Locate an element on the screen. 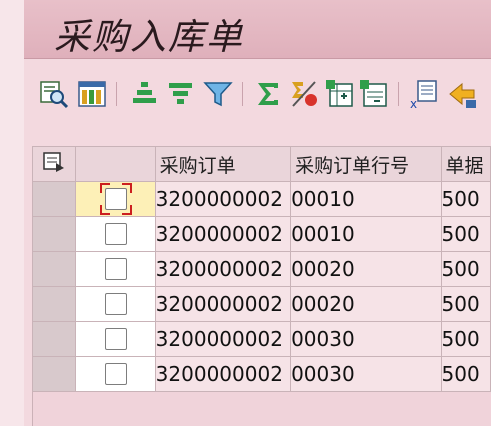 The width and height of the screenshot is (491, 426). column-header: 采购订单行号 is located at coordinates (366, 164).